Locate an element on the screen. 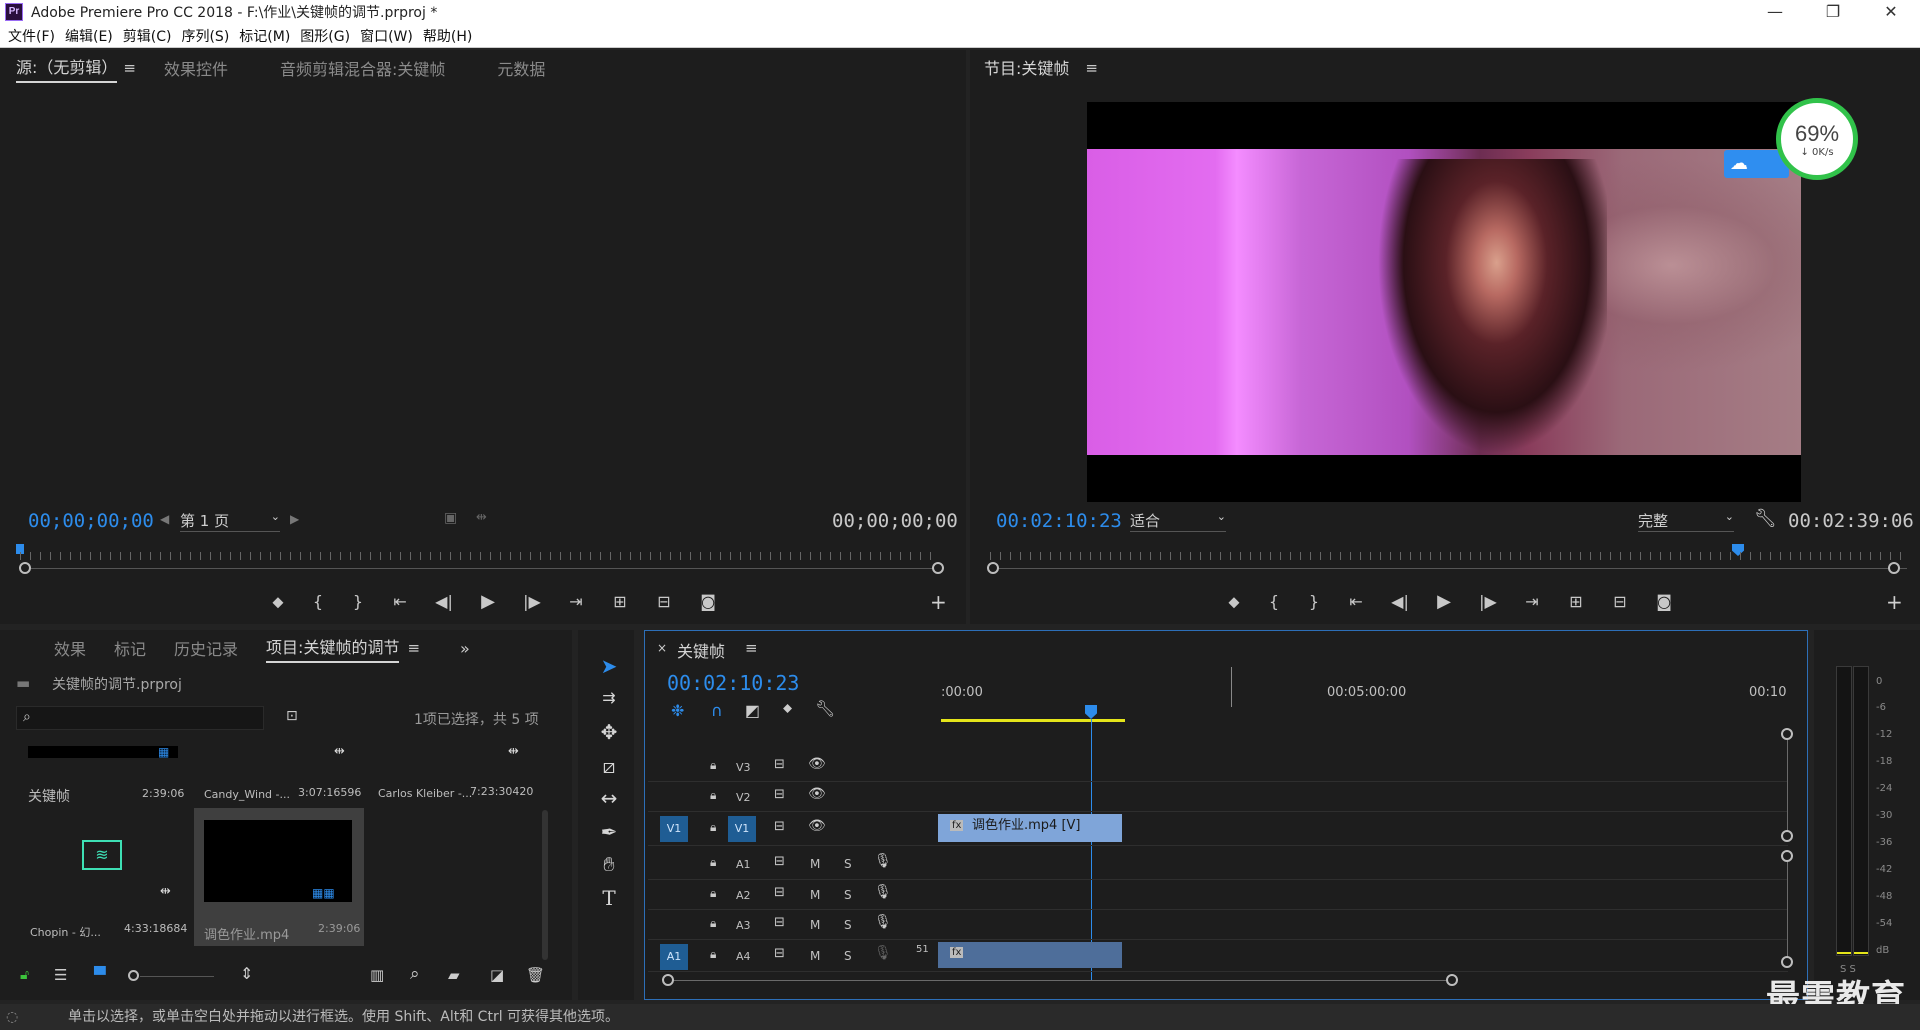  find-icon: ⌕ is located at coordinates (415, 974).